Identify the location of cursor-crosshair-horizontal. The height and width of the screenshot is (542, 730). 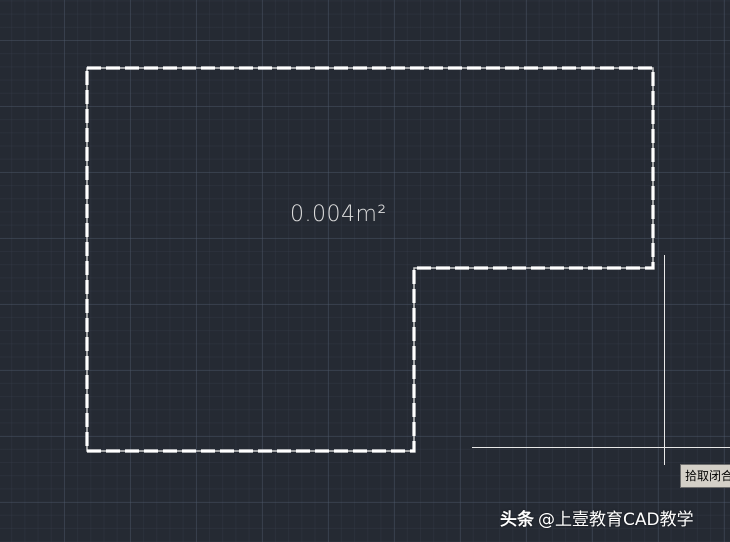
(601, 447).